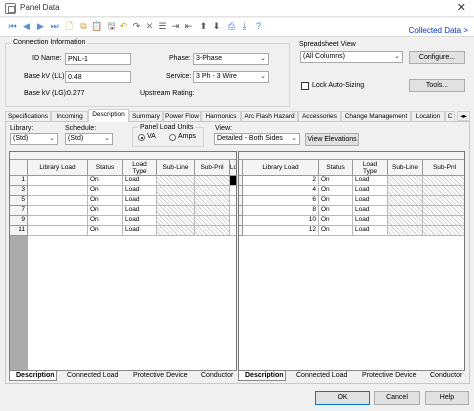 Image resolution: width=474 pixels, height=411 pixels. I want to click on units-amps-radio, so click(172, 137).